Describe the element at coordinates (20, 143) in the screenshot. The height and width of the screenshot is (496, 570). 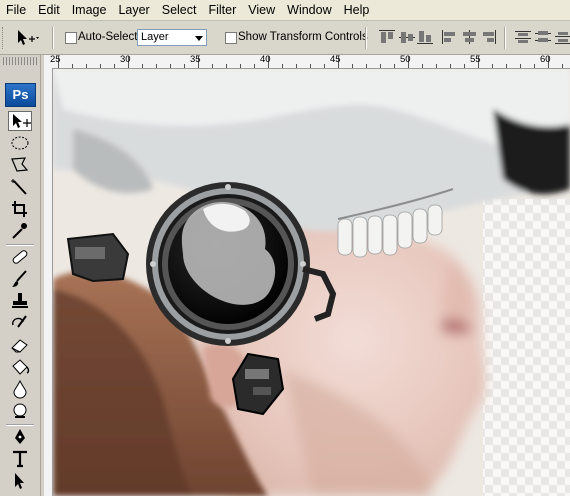
I see `marquee-tool` at that location.